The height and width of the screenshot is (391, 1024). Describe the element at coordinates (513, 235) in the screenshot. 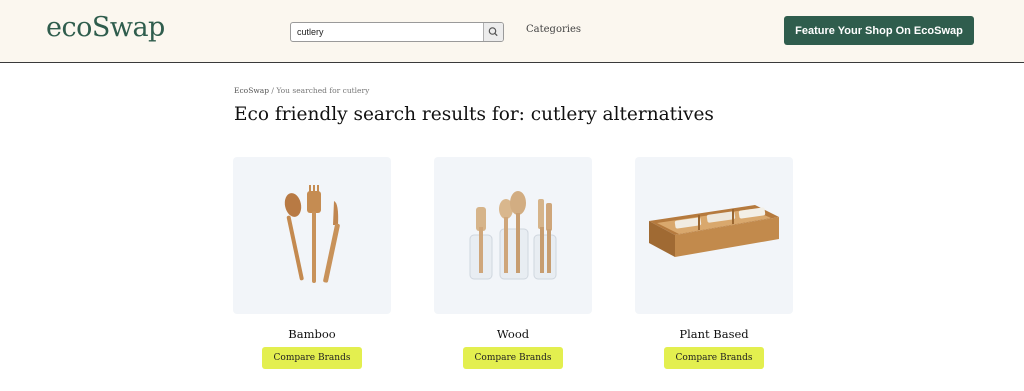

I see `wood-cutlery-image` at that location.